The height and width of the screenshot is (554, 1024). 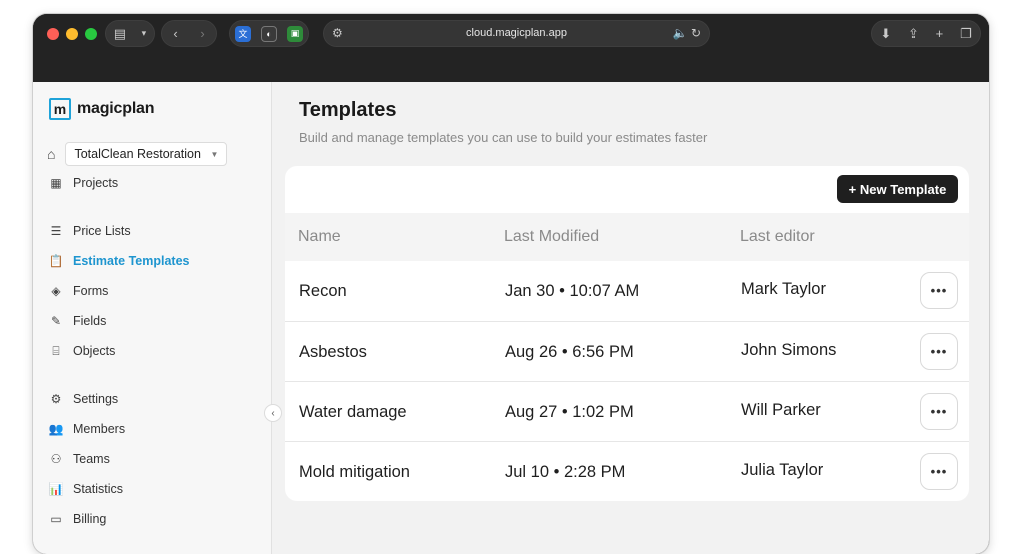 What do you see at coordinates (91, 34) in the screenshot?
I see `zoom-window-button` at bounding box center [91, 34].